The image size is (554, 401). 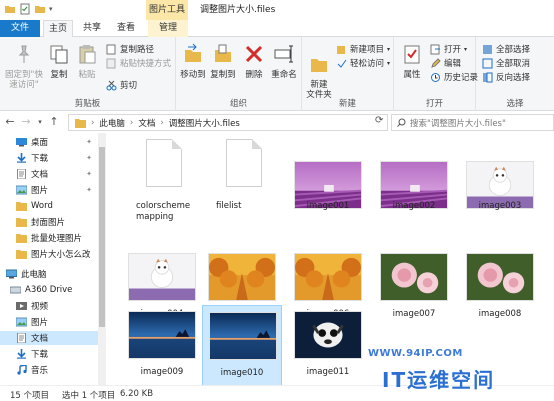 I want to click on history-icon, so click(x=435, y=77).